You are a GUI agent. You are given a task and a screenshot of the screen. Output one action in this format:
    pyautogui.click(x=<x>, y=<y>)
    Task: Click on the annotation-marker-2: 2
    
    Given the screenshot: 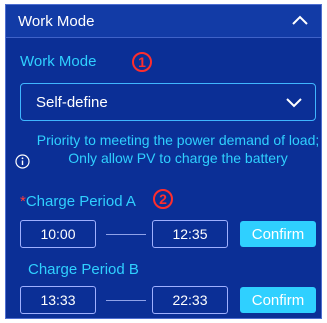 What is the action you would take?
    pyautogui.click(x=163, y=199)
    